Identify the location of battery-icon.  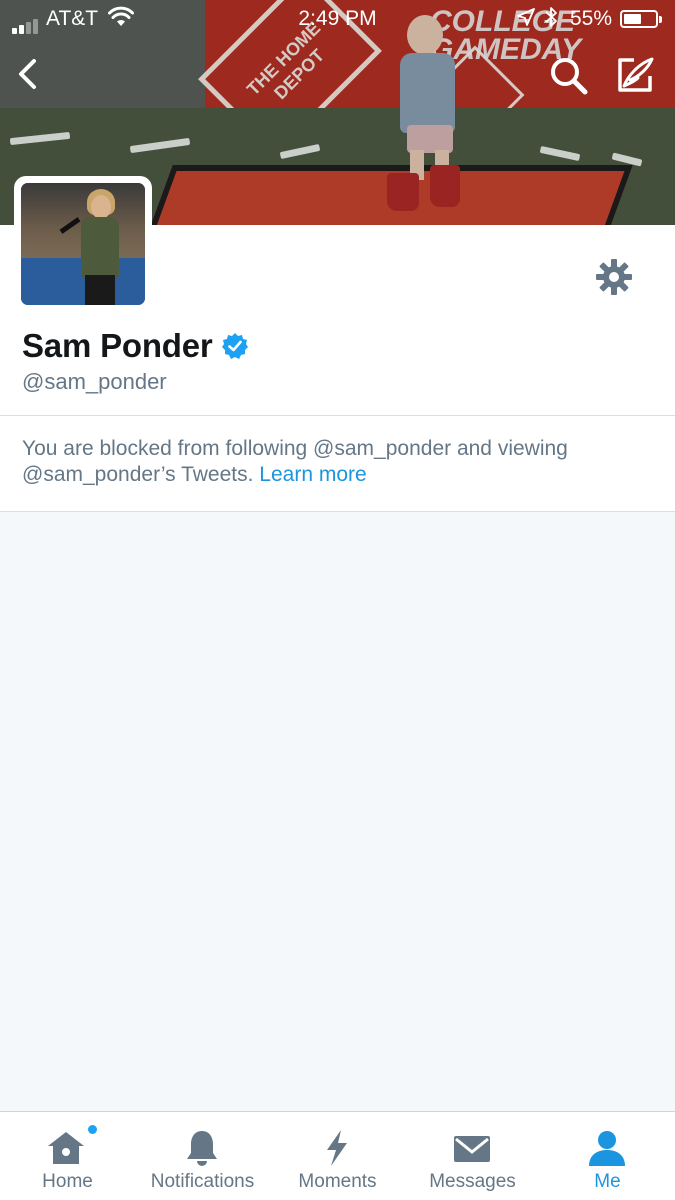
(641, 19).